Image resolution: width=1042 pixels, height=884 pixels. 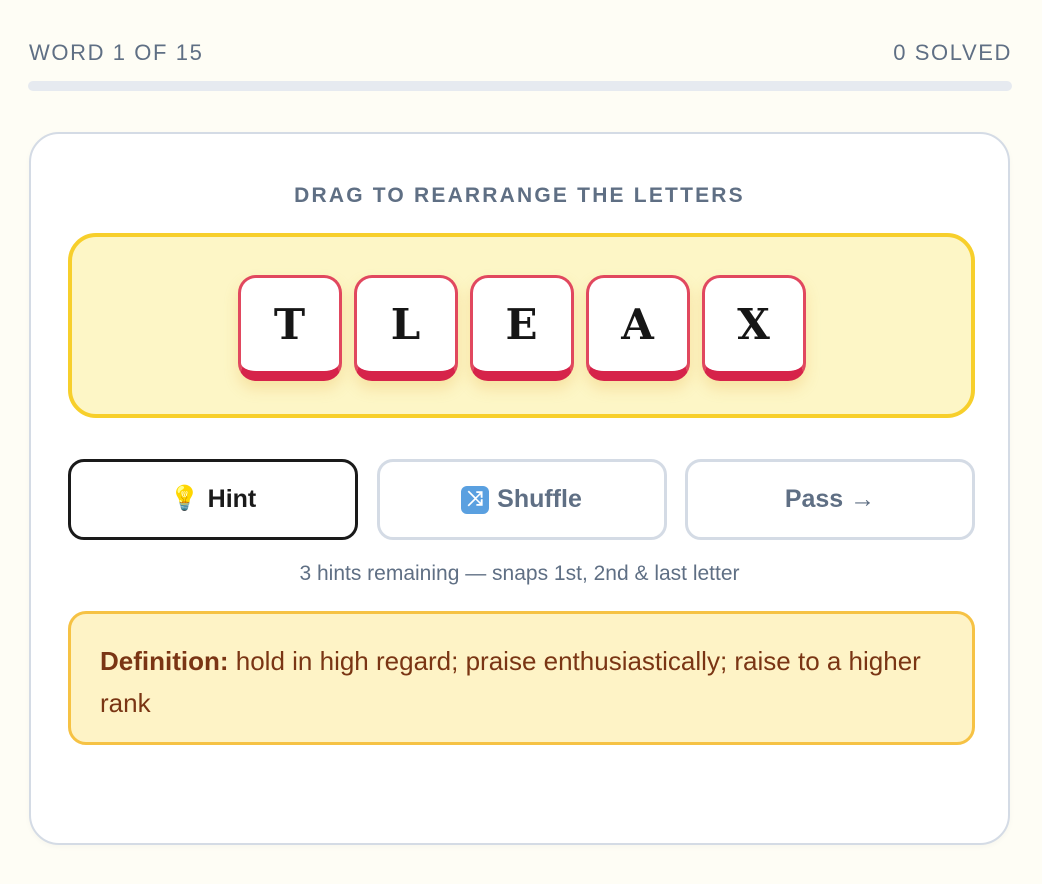 What do you see at coordinates (637, 327) in the screenshot?
I see `letter-tile: A` at bounding box center [637, 327].